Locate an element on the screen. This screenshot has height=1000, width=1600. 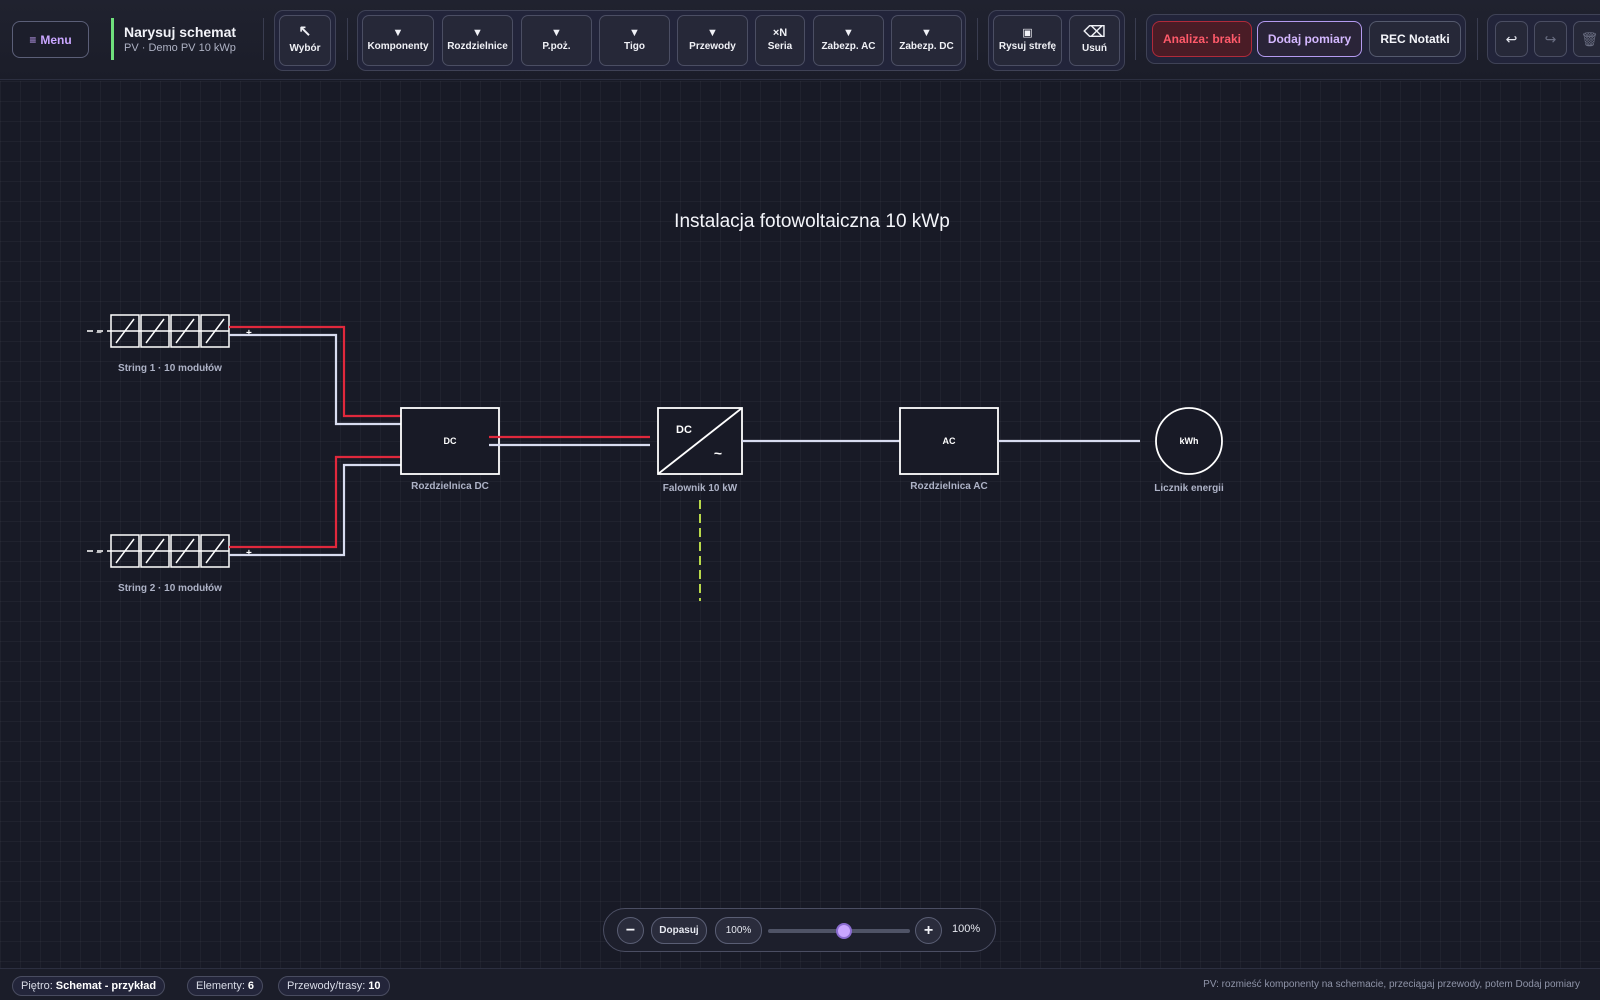
floor-label: Piętro: is located at coordinates (37, 986).